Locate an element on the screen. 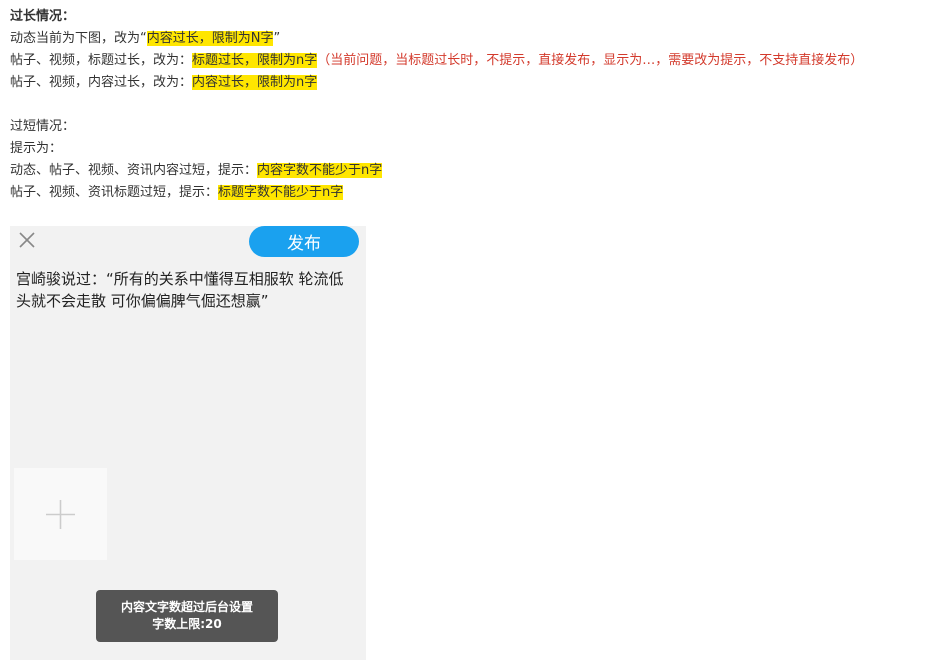 The image size is (931, 660). toast-line: 字数上限:20 is located at coordinates (187, 624).